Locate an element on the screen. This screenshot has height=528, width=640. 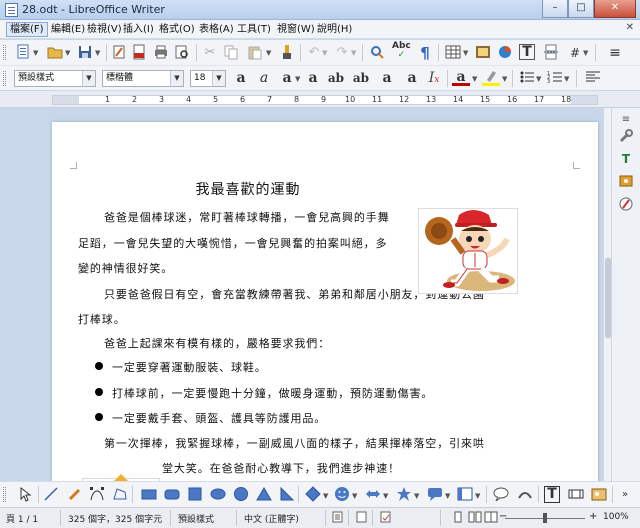
toolbar-options-icon: ≡ is located at coordinates (615, 53).